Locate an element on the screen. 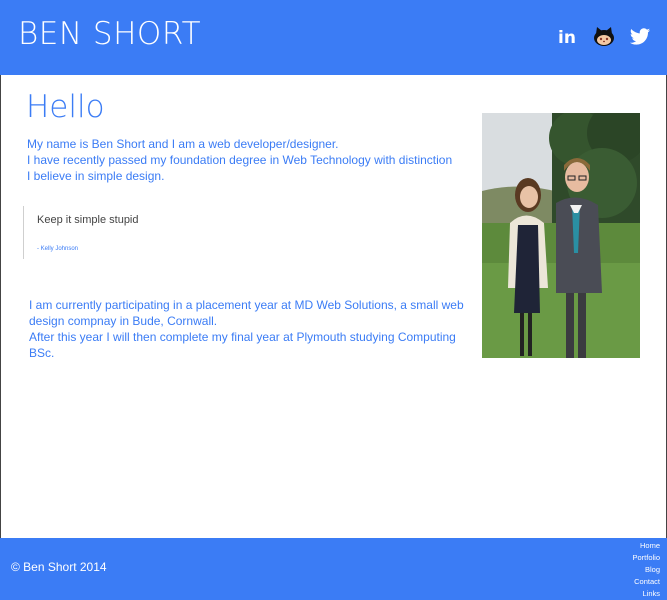 Image resolution: width=667 pixels, height=600 pixels. svg-text: in is located at coordinates (567, 38).